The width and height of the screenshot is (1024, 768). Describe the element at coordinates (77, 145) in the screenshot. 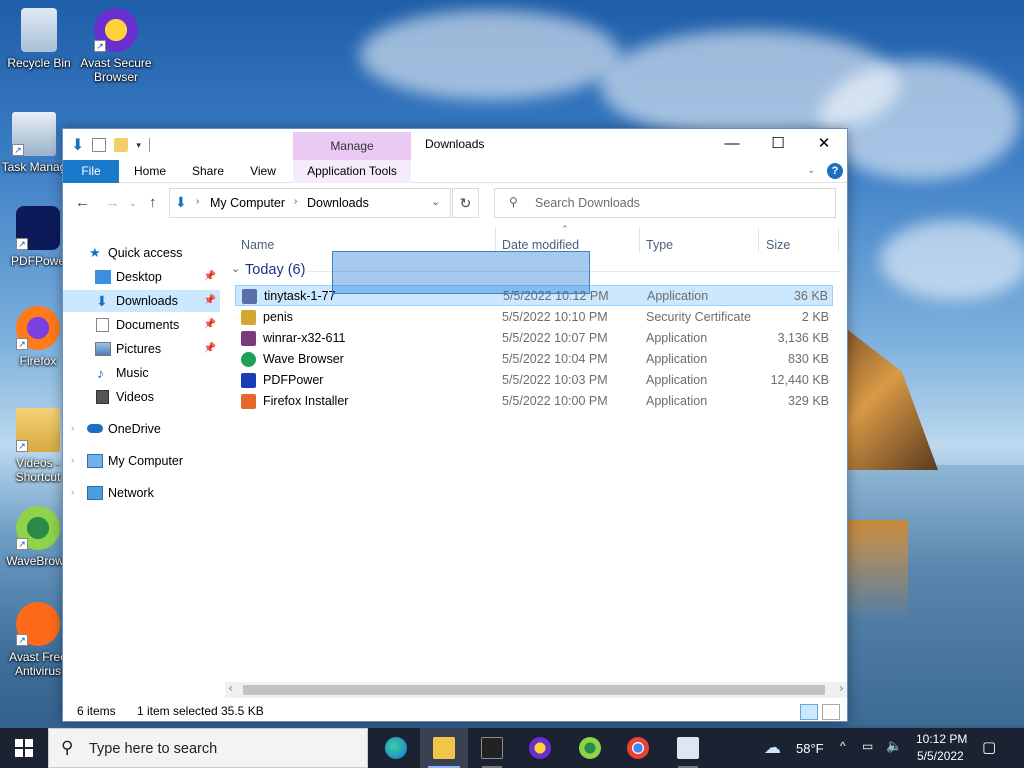

I see `download-arrow-icon: ⬇` at that location.